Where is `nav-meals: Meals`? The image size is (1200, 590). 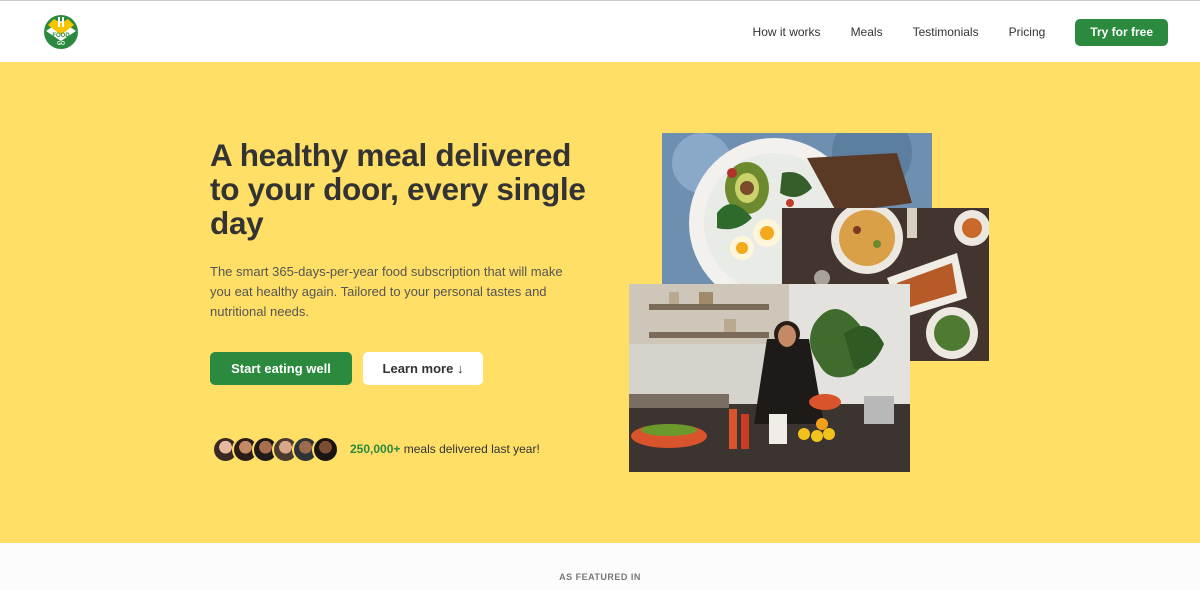
nav-meals: Meals is located at coordinates (867, 32).